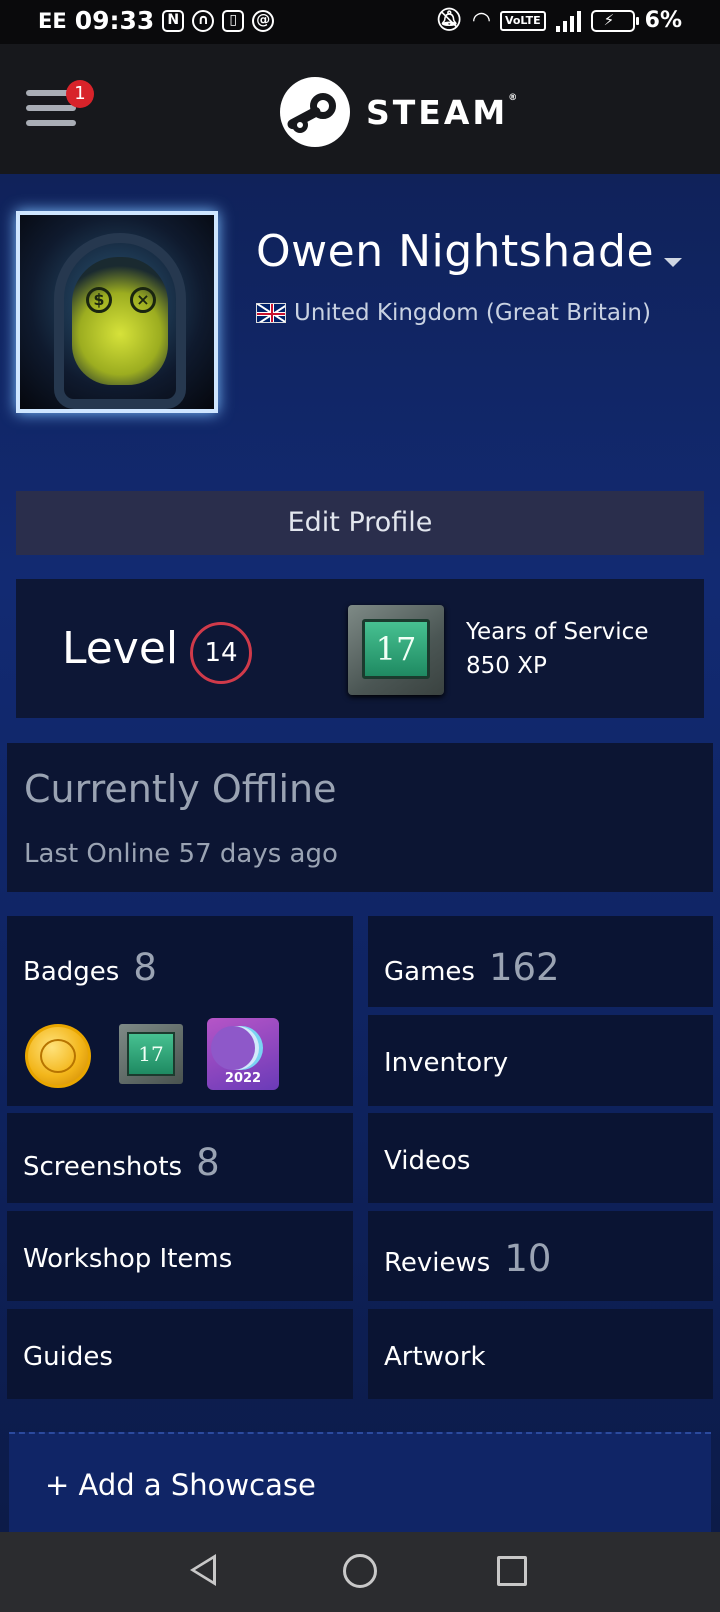 Image resolution: width=720 pixels, height=1612 pixels. I want to click on avatar-eye-left: $, so click(99, 300).